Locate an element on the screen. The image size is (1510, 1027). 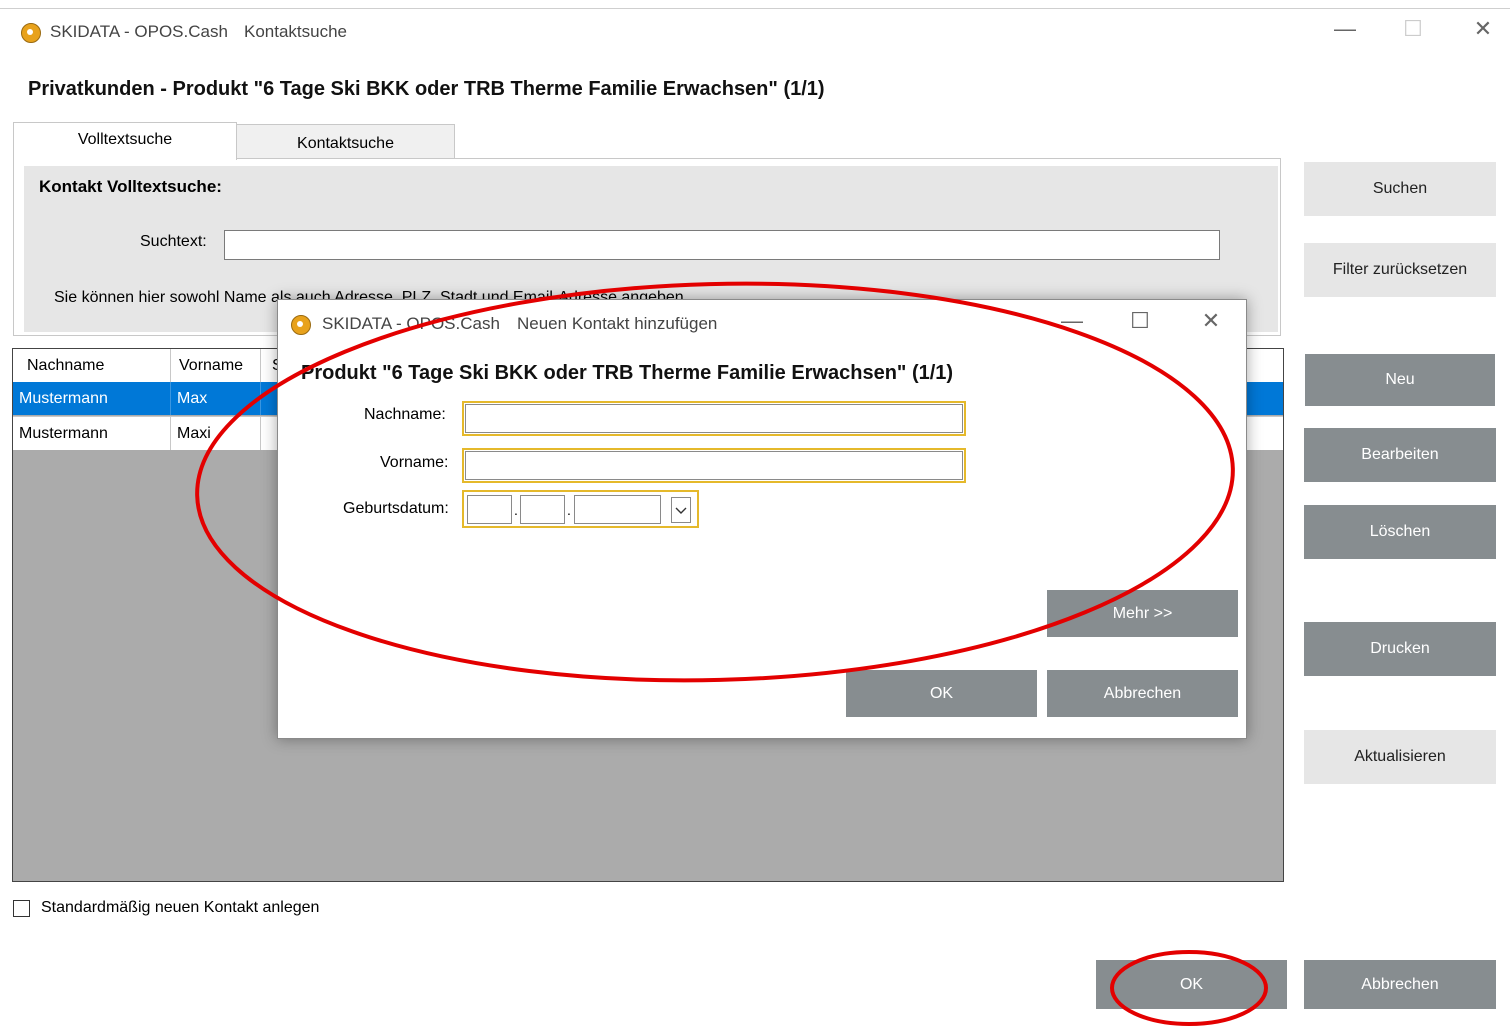
drucken-button: Drucken is located at coordinates (1400, 649).